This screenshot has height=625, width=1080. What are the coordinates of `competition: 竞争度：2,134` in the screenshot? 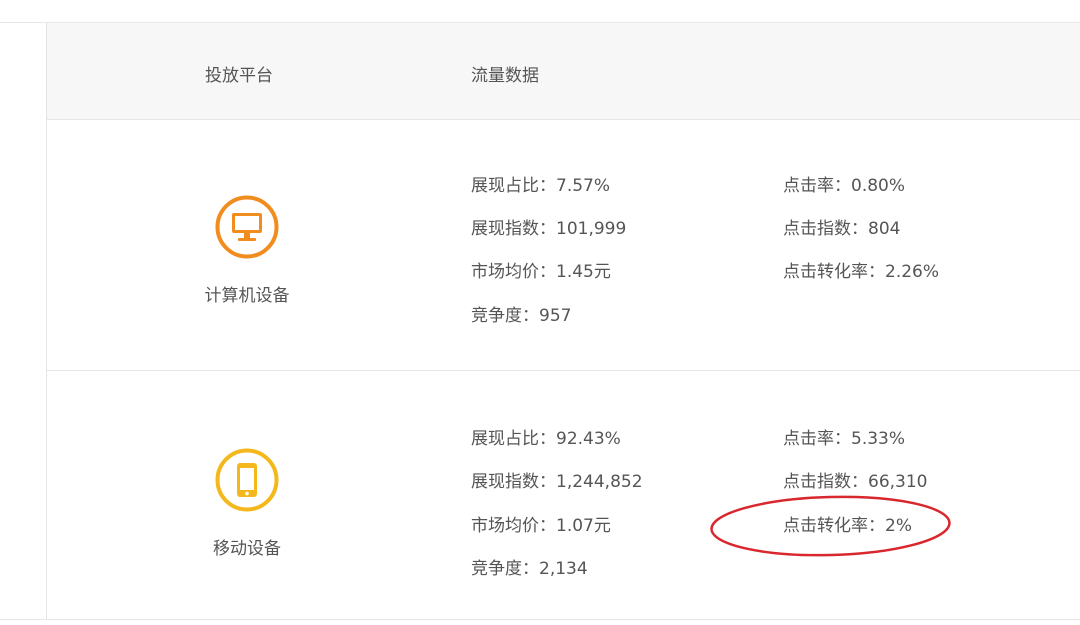 It's located at (529, 569).